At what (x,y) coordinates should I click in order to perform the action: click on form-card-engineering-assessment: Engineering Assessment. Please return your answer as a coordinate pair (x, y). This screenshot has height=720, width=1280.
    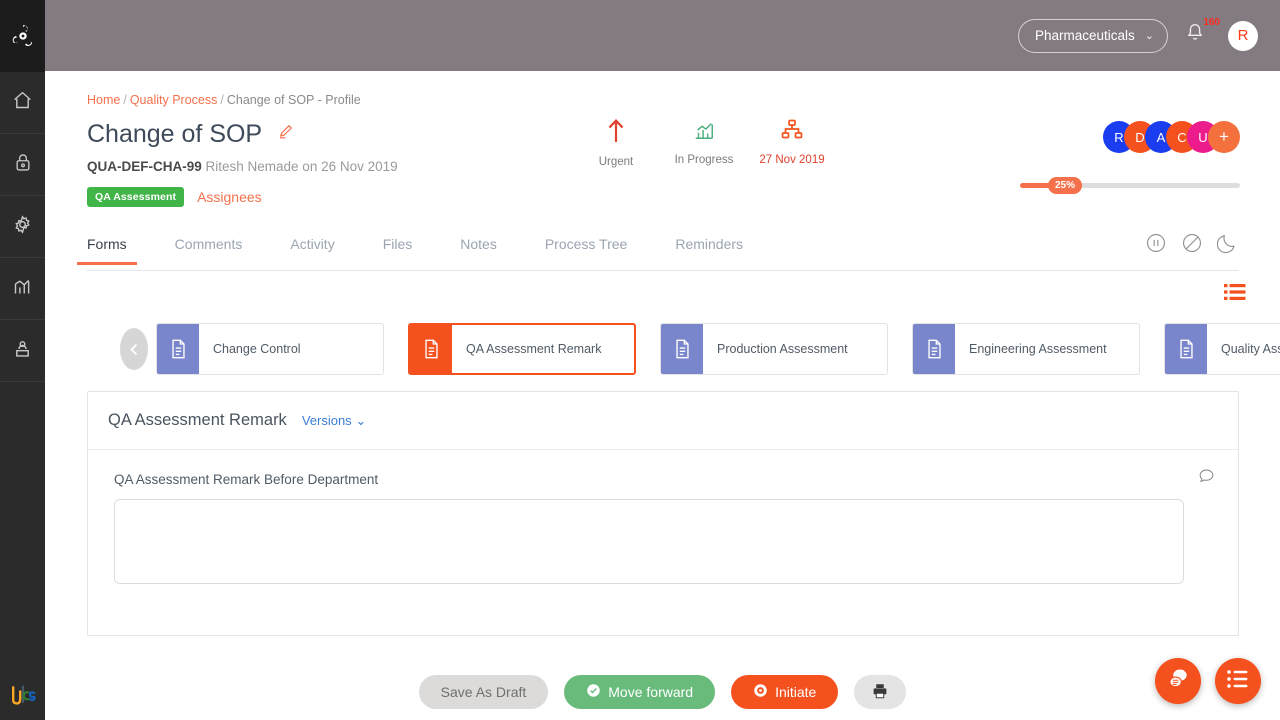
    Looking at the image, I should click on (1026, 349).